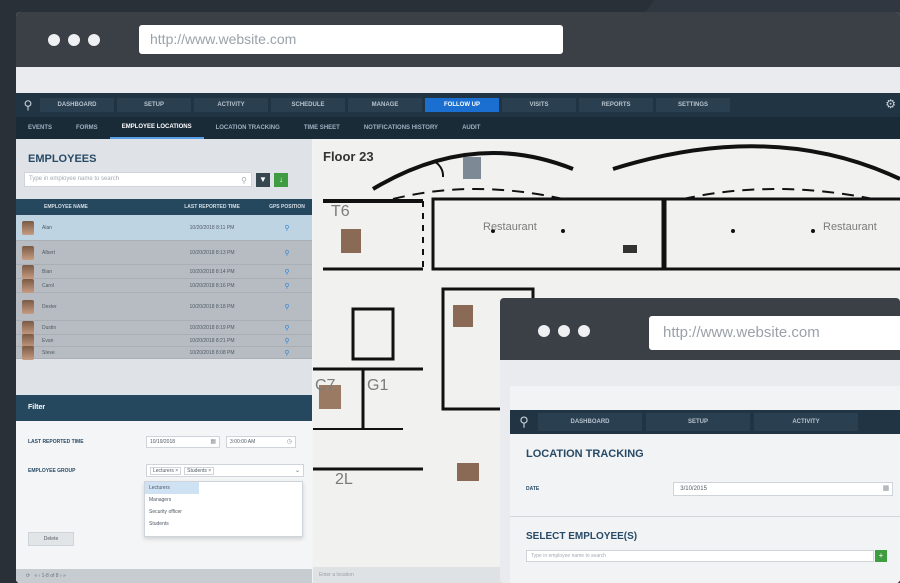  What do you see at coordinates (199, 470) in the screenshot?
I see `tag-students: Students ×` at bounding box center [199, 470].